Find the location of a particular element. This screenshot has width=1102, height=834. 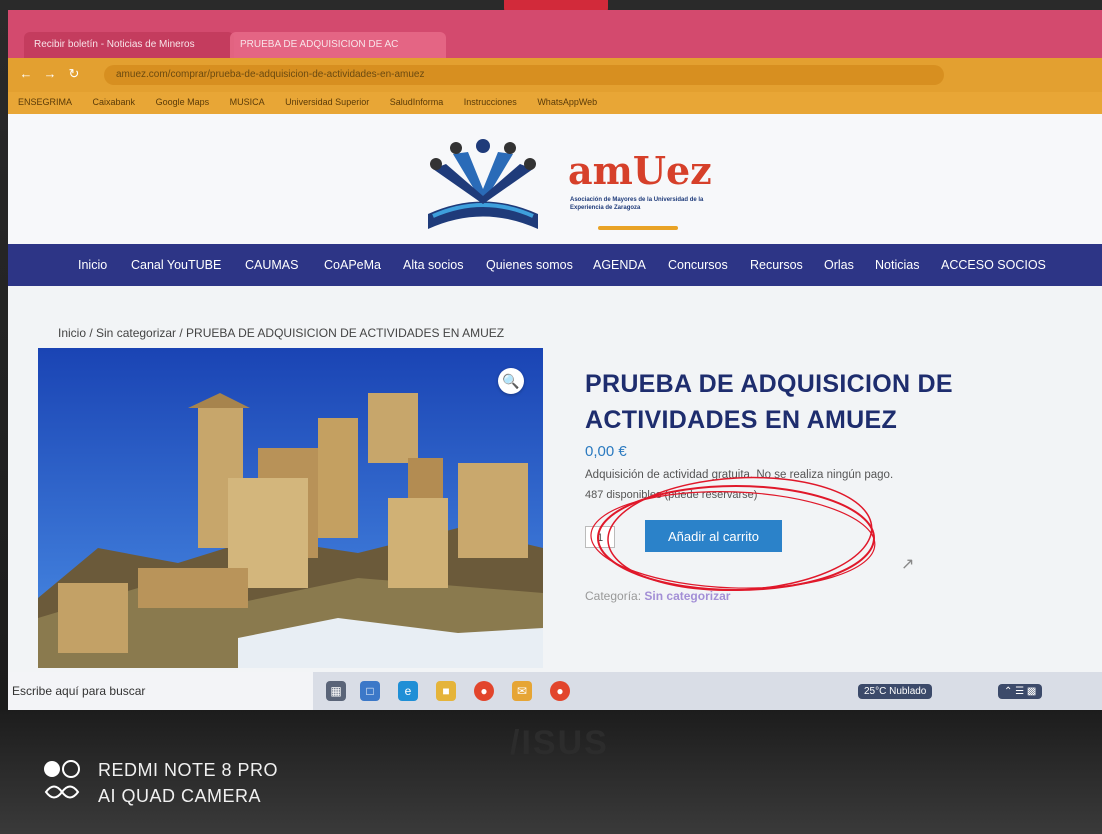

zoom-icon: 🔍 is located at coordinates (511, 381).